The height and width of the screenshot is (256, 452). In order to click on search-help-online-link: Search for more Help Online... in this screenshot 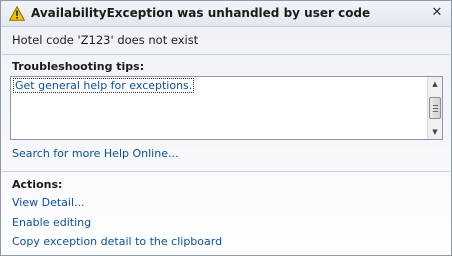, I will do `click(95, 153)`.